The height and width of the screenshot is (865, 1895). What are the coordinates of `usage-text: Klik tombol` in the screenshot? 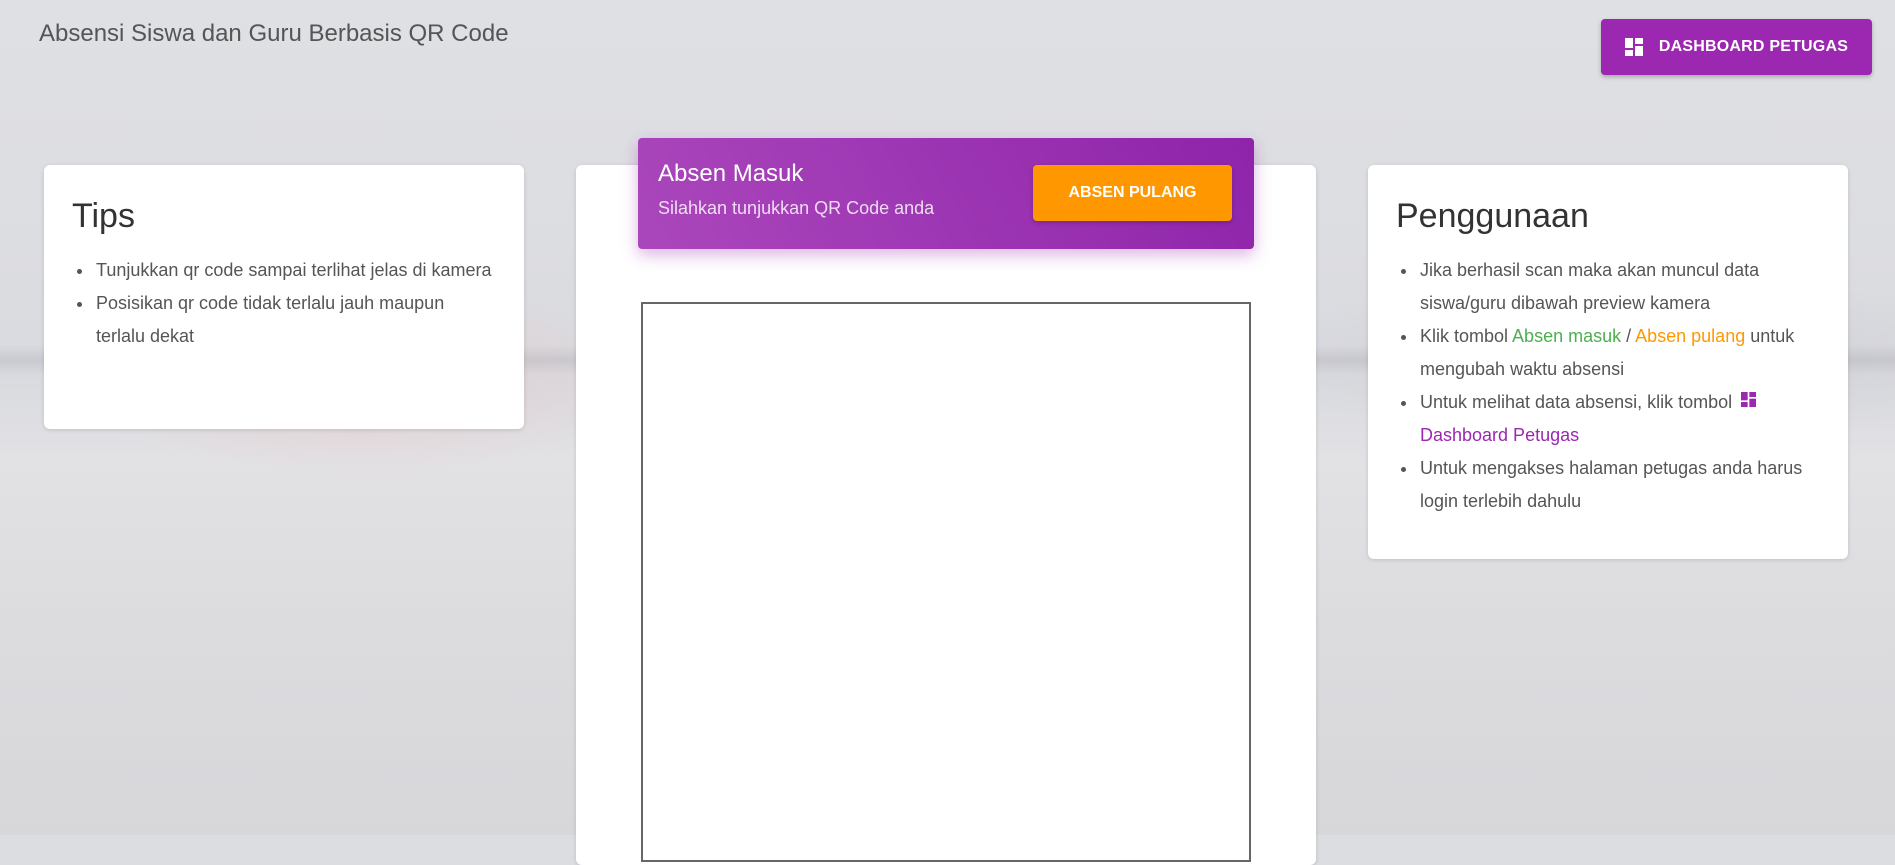 It's located at (1466, 336).